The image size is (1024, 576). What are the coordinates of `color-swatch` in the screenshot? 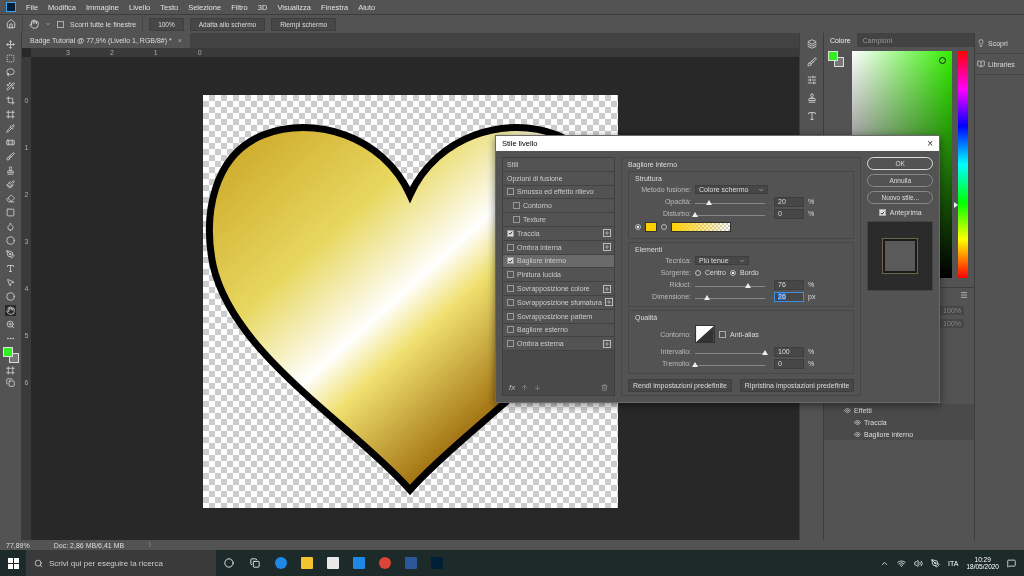 It's located at (651, 227).